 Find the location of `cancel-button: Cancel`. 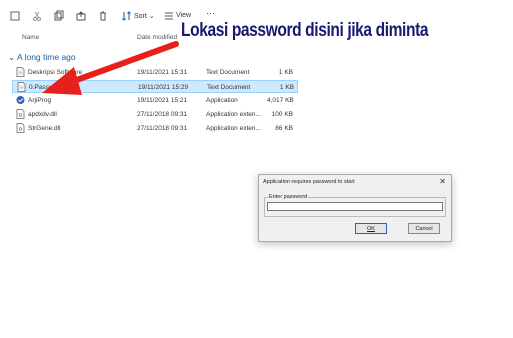

cancel-button: Cancel is located at coordinates (424, 228).